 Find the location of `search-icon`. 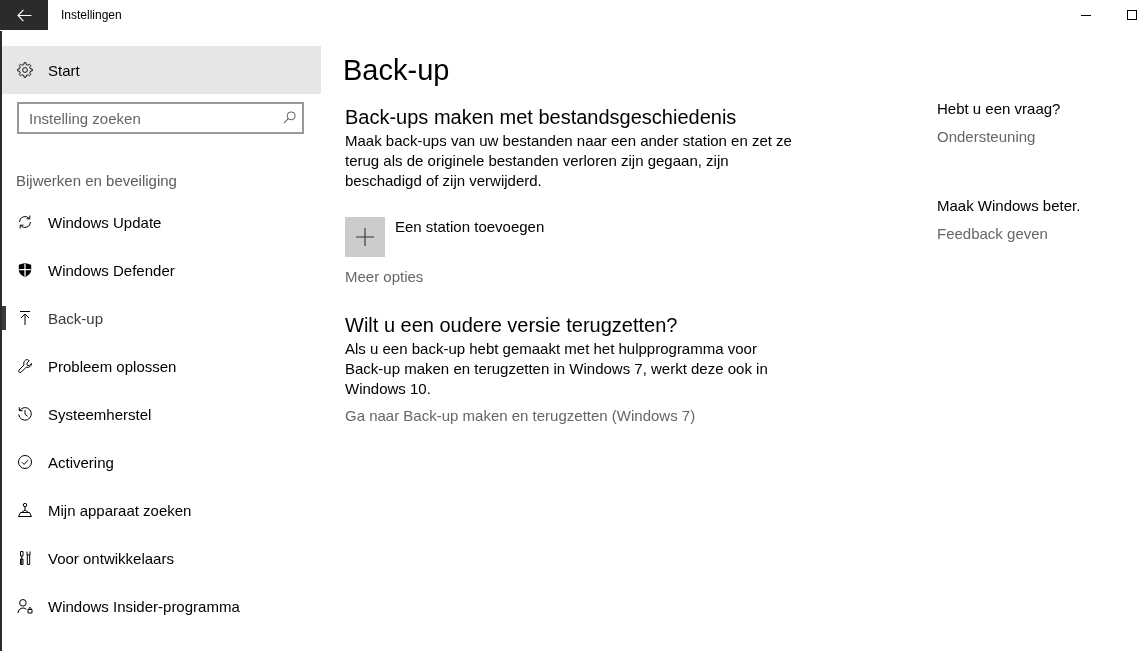

search-icon is located at coordinates (289, 117).